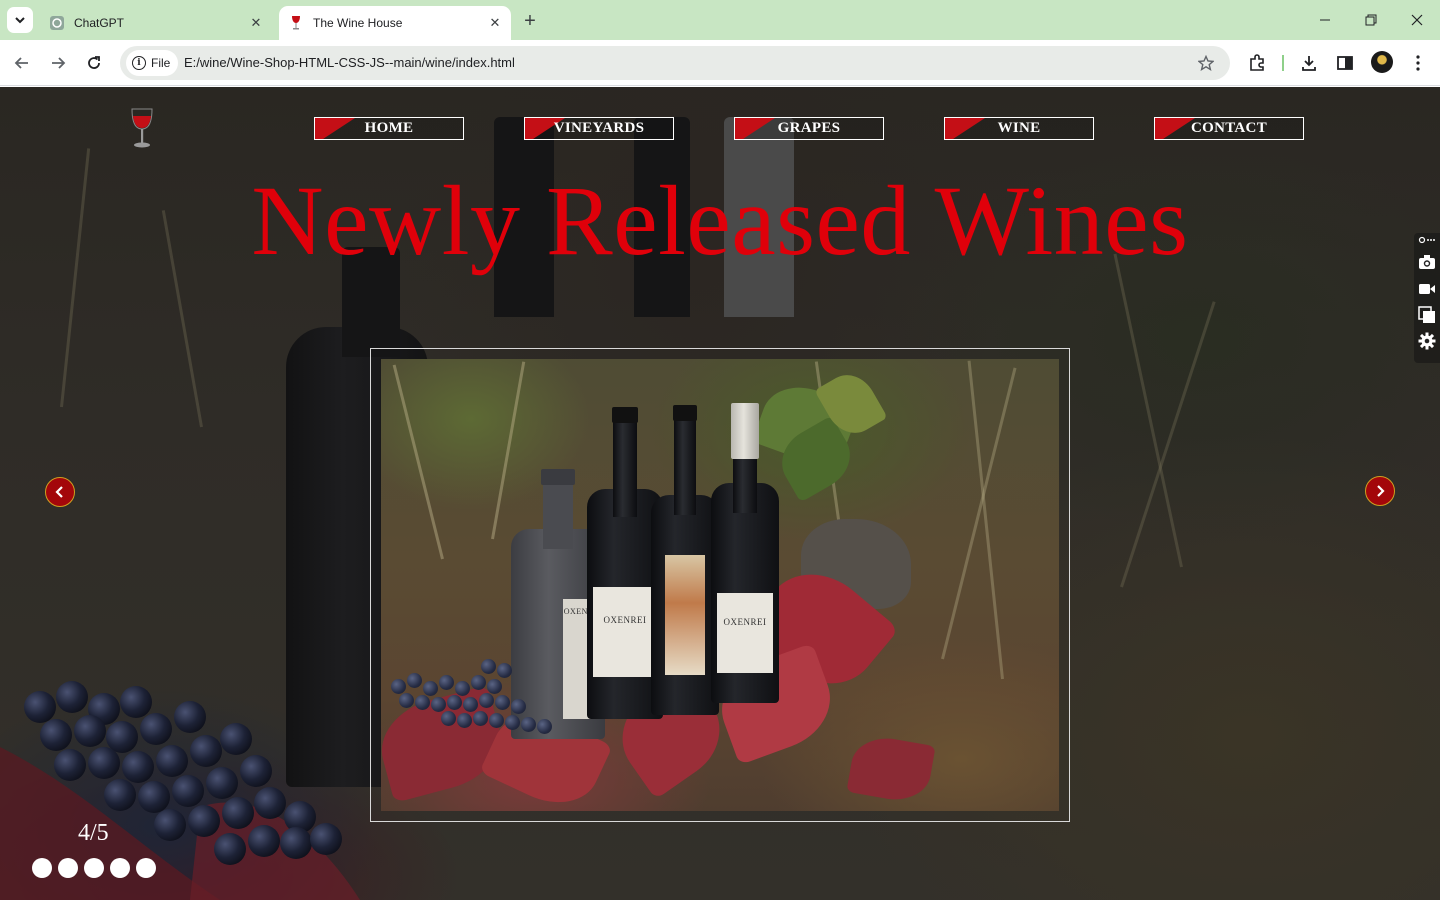 The height and width of the screenshot is (900, 1440). I want to click on nav-label: CONTACT, so click(1229, 128).